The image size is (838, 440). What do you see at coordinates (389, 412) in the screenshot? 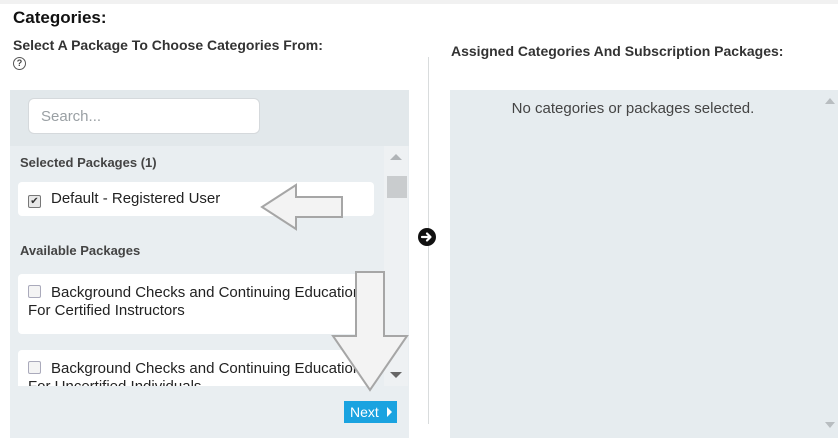
I see `caret-right-icon` at bounding box center [389, 412].